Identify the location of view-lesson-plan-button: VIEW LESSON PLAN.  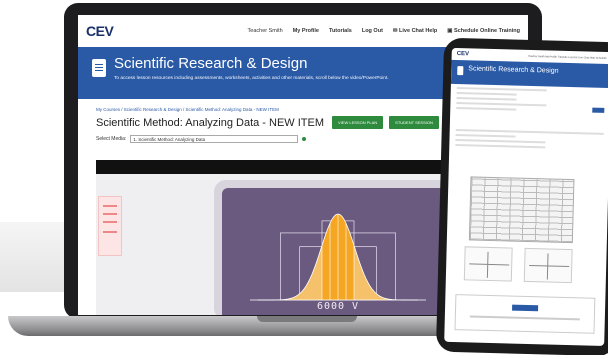
(358, 122).